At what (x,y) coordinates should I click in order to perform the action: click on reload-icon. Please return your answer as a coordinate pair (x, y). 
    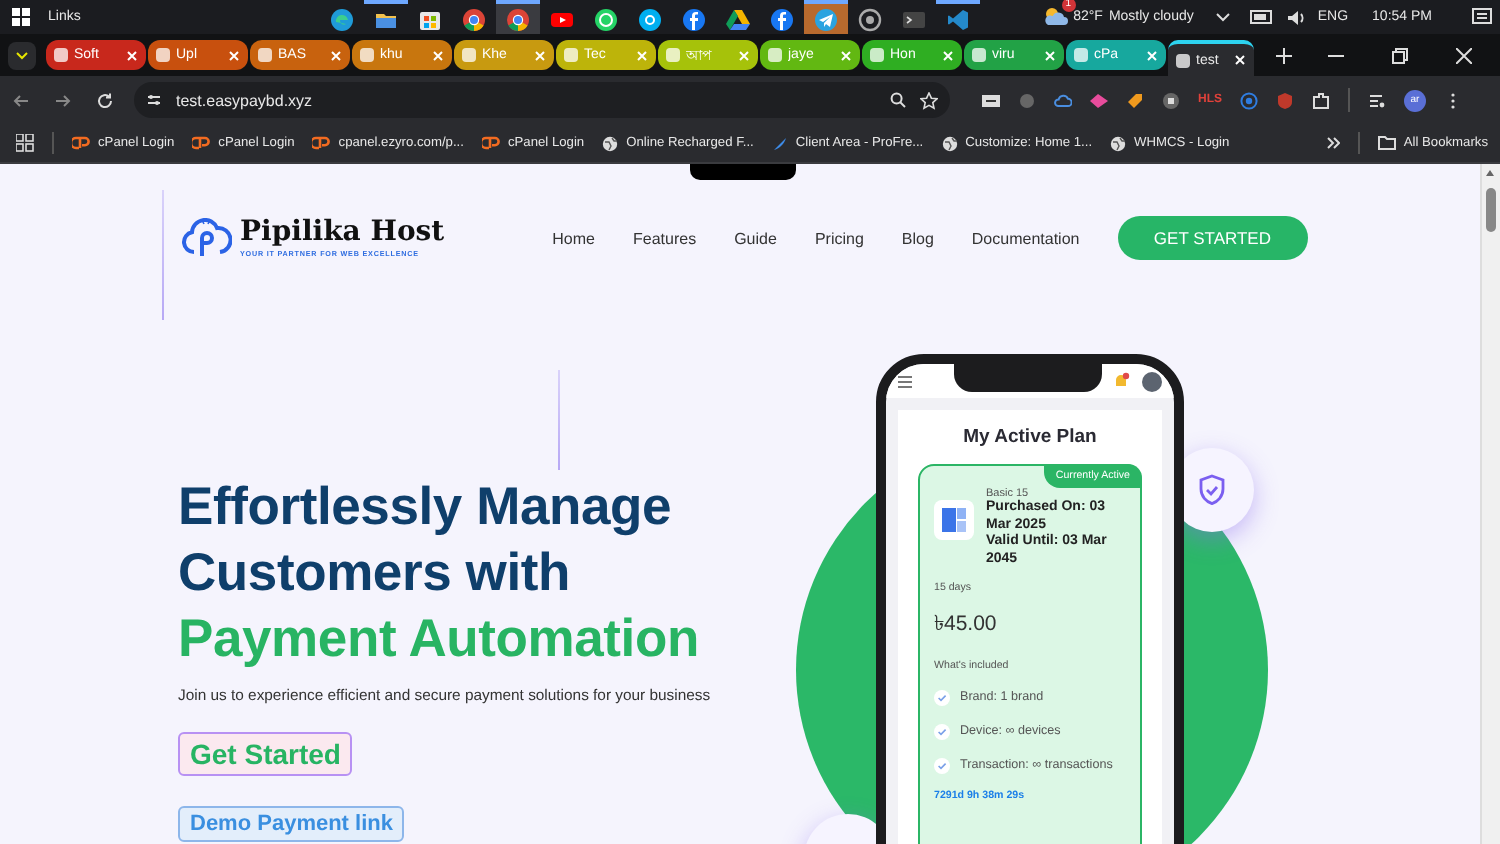
    Looking at the image, I should click on (105, 100).